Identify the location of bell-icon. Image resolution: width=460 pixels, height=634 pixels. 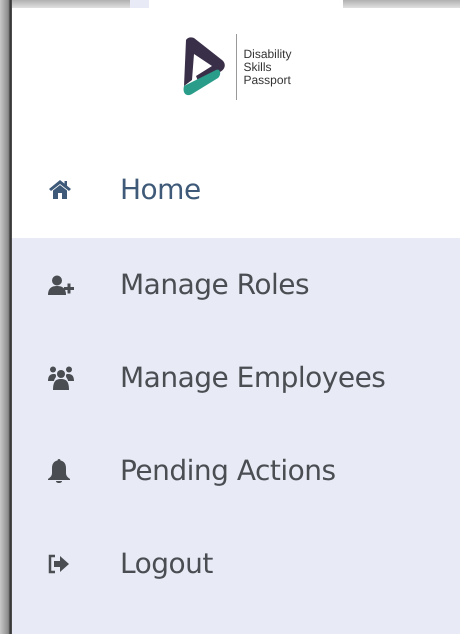
(59, 470).